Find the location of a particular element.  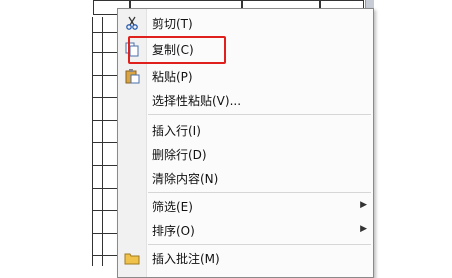

menu-item-label: 清除内容(N) is located at coordinates (185, 179).